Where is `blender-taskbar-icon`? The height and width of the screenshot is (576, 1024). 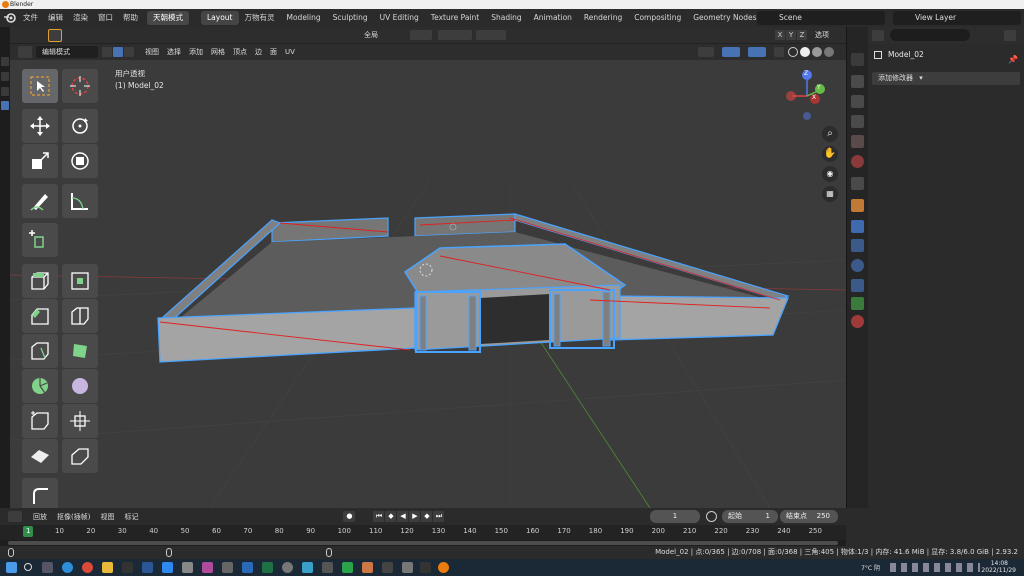 blender-taskbar-icon is located at coordinates (443, 567).